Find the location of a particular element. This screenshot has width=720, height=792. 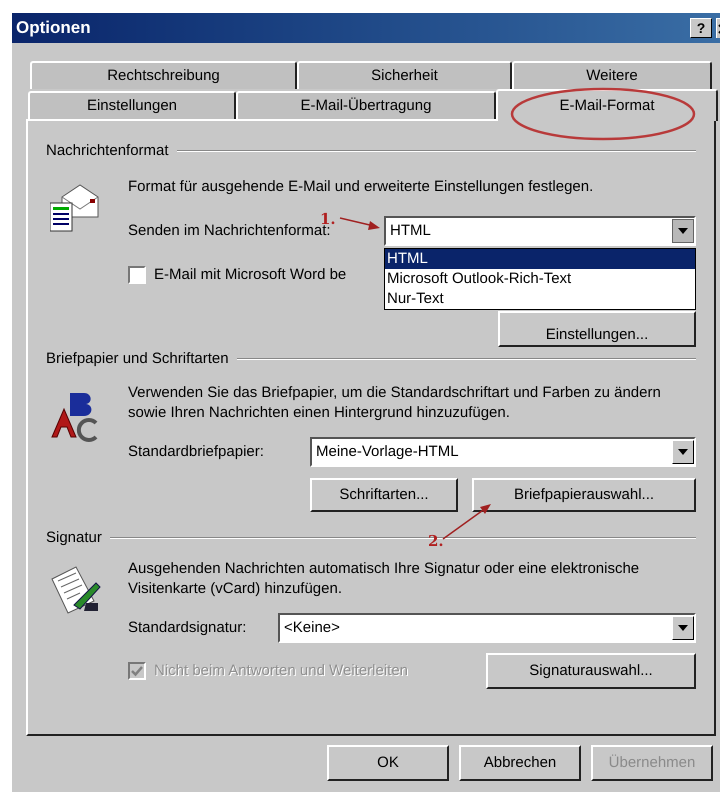

description-text: Verwenden Sie das Briefpapier, um die Standardschriftart und Farben zu ändern sowie Ihren Nachrichten einen Hintergrund hinzuzufügen. is located at coordinates (395, 403).